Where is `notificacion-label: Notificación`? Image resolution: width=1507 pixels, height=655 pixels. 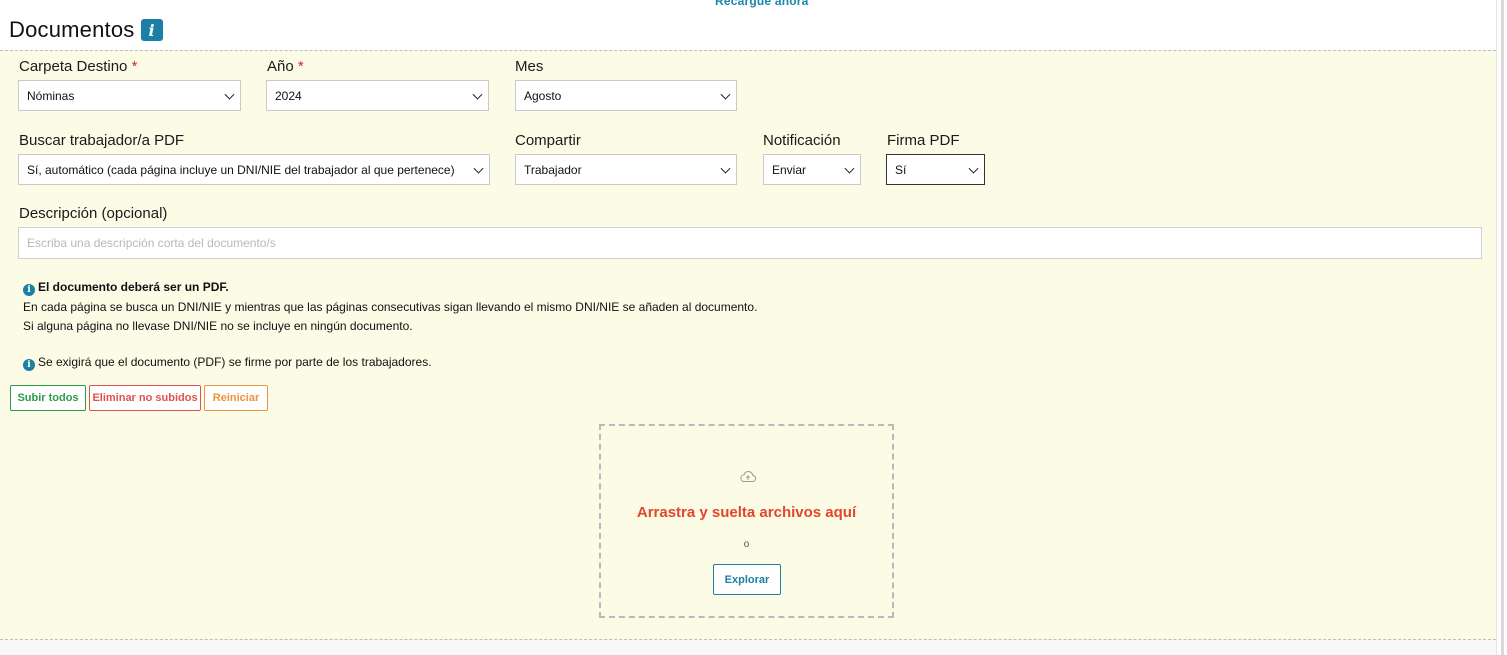
notificacion-label: Notificación is located at coordinates (802, 140).